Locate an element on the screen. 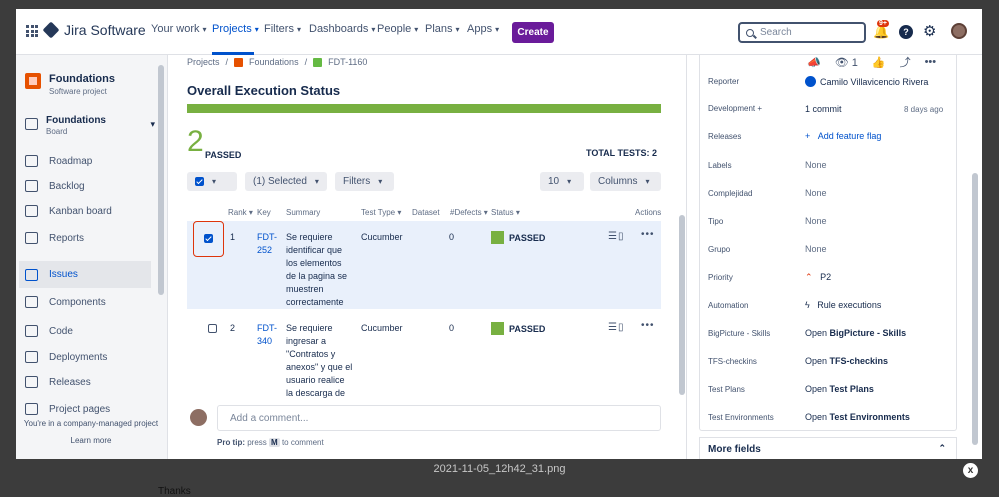  sidebar-item-code: Code is located at coordinates (88, 331).